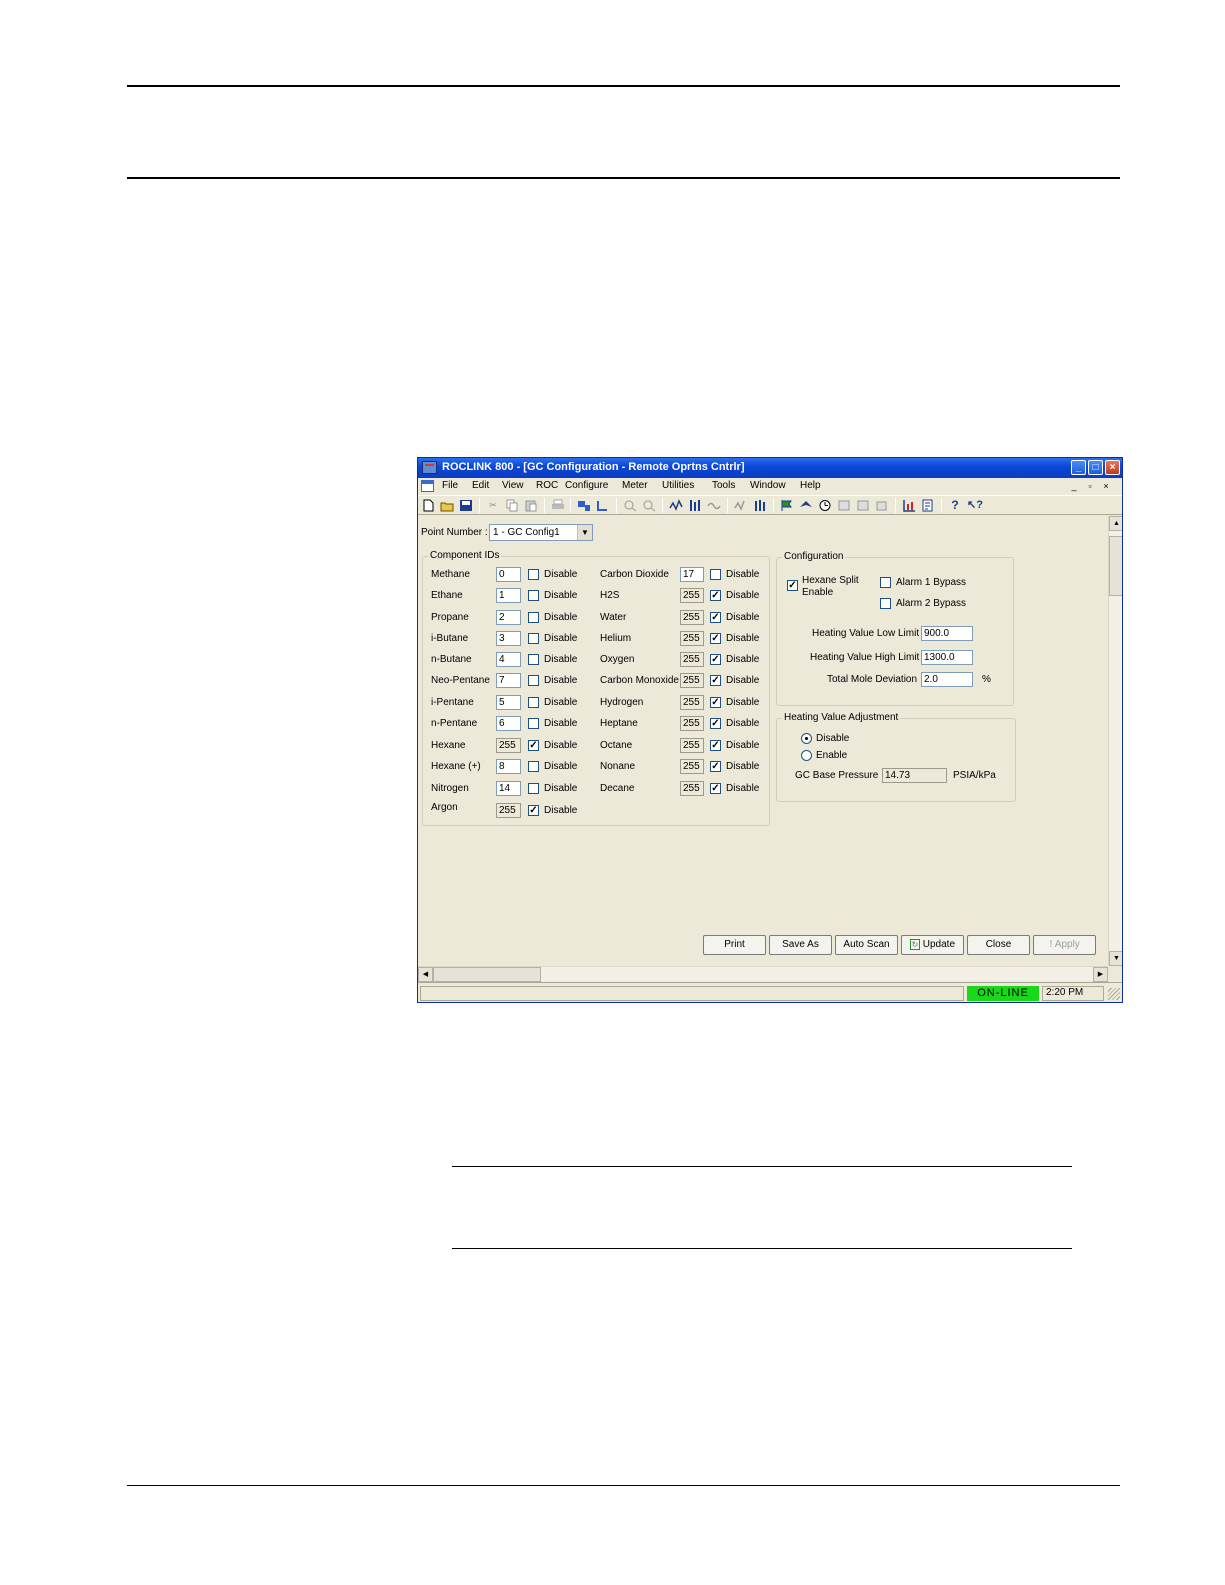  What do you see at coordinates (792, 585) in the screenshot?
I see `hexane-split-checkbox: ✓` at bounding box center [792, 585].